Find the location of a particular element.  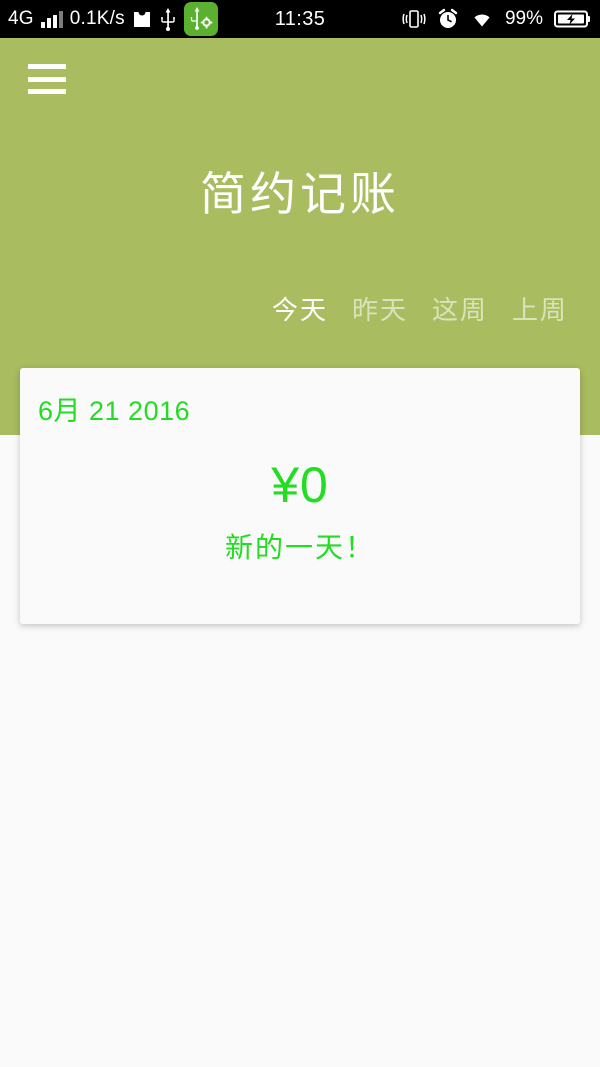

card-date-label: 6月 21 2016 is located at coordinates (114, 411).